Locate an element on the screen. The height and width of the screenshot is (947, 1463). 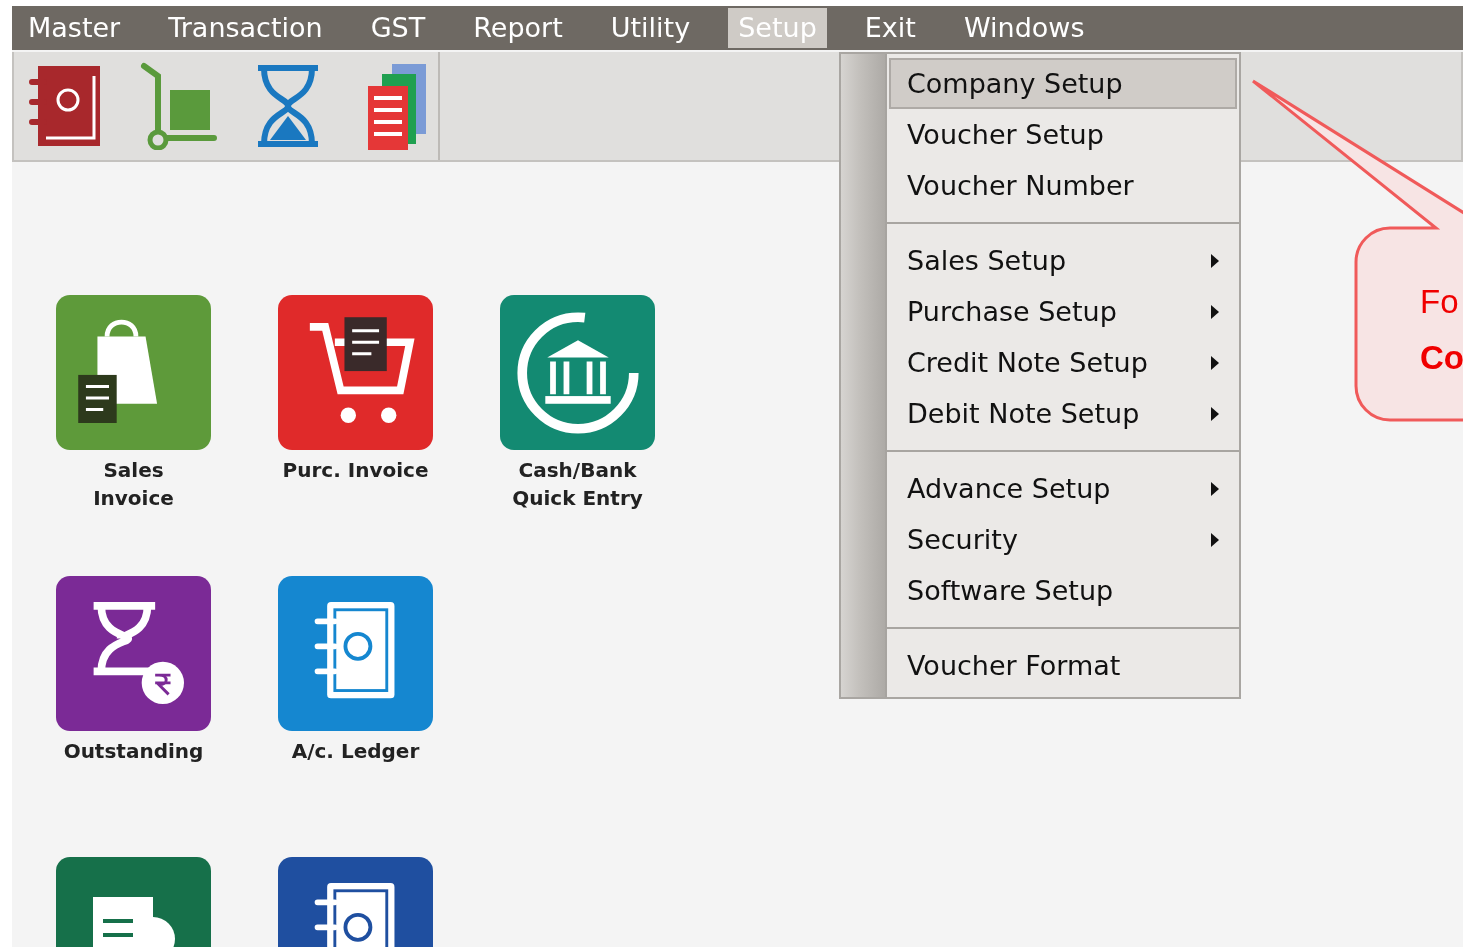
shortcut-label: A/c. Ledger is located at coordinates (355, 751).